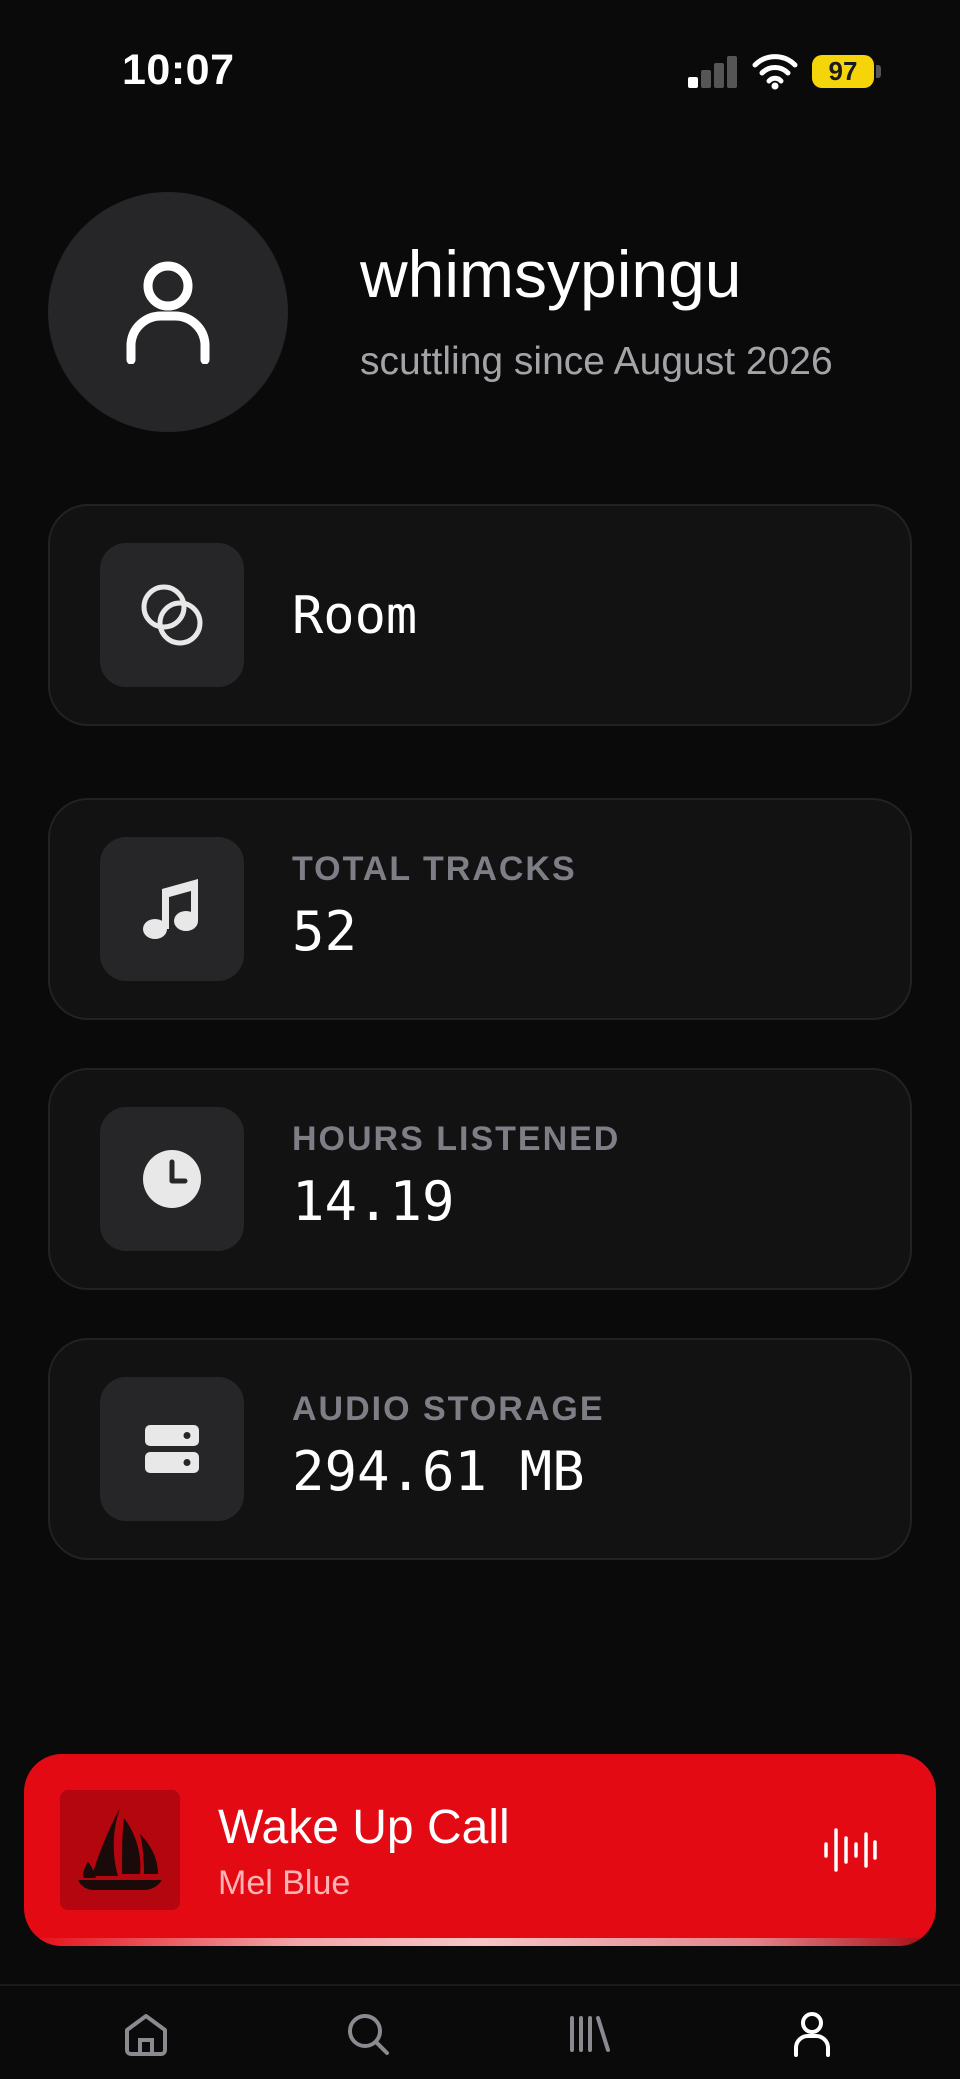 Image resolution: width=960 pixels, height=2079 pixels. What do you see at coordinates (373, 1201) in the screenshot?
I see `stat-value: 14.19` at bounding box center [373, 1201].